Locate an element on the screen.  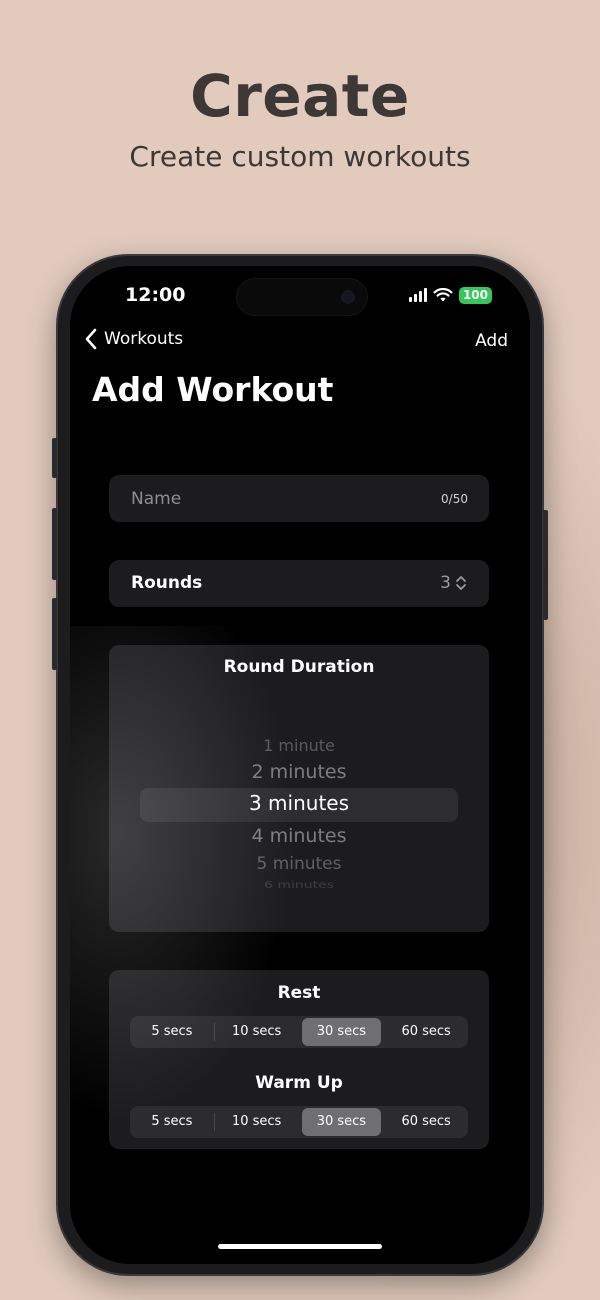
rest-option-60: 60 secs is located at coordinates (426, 1032).